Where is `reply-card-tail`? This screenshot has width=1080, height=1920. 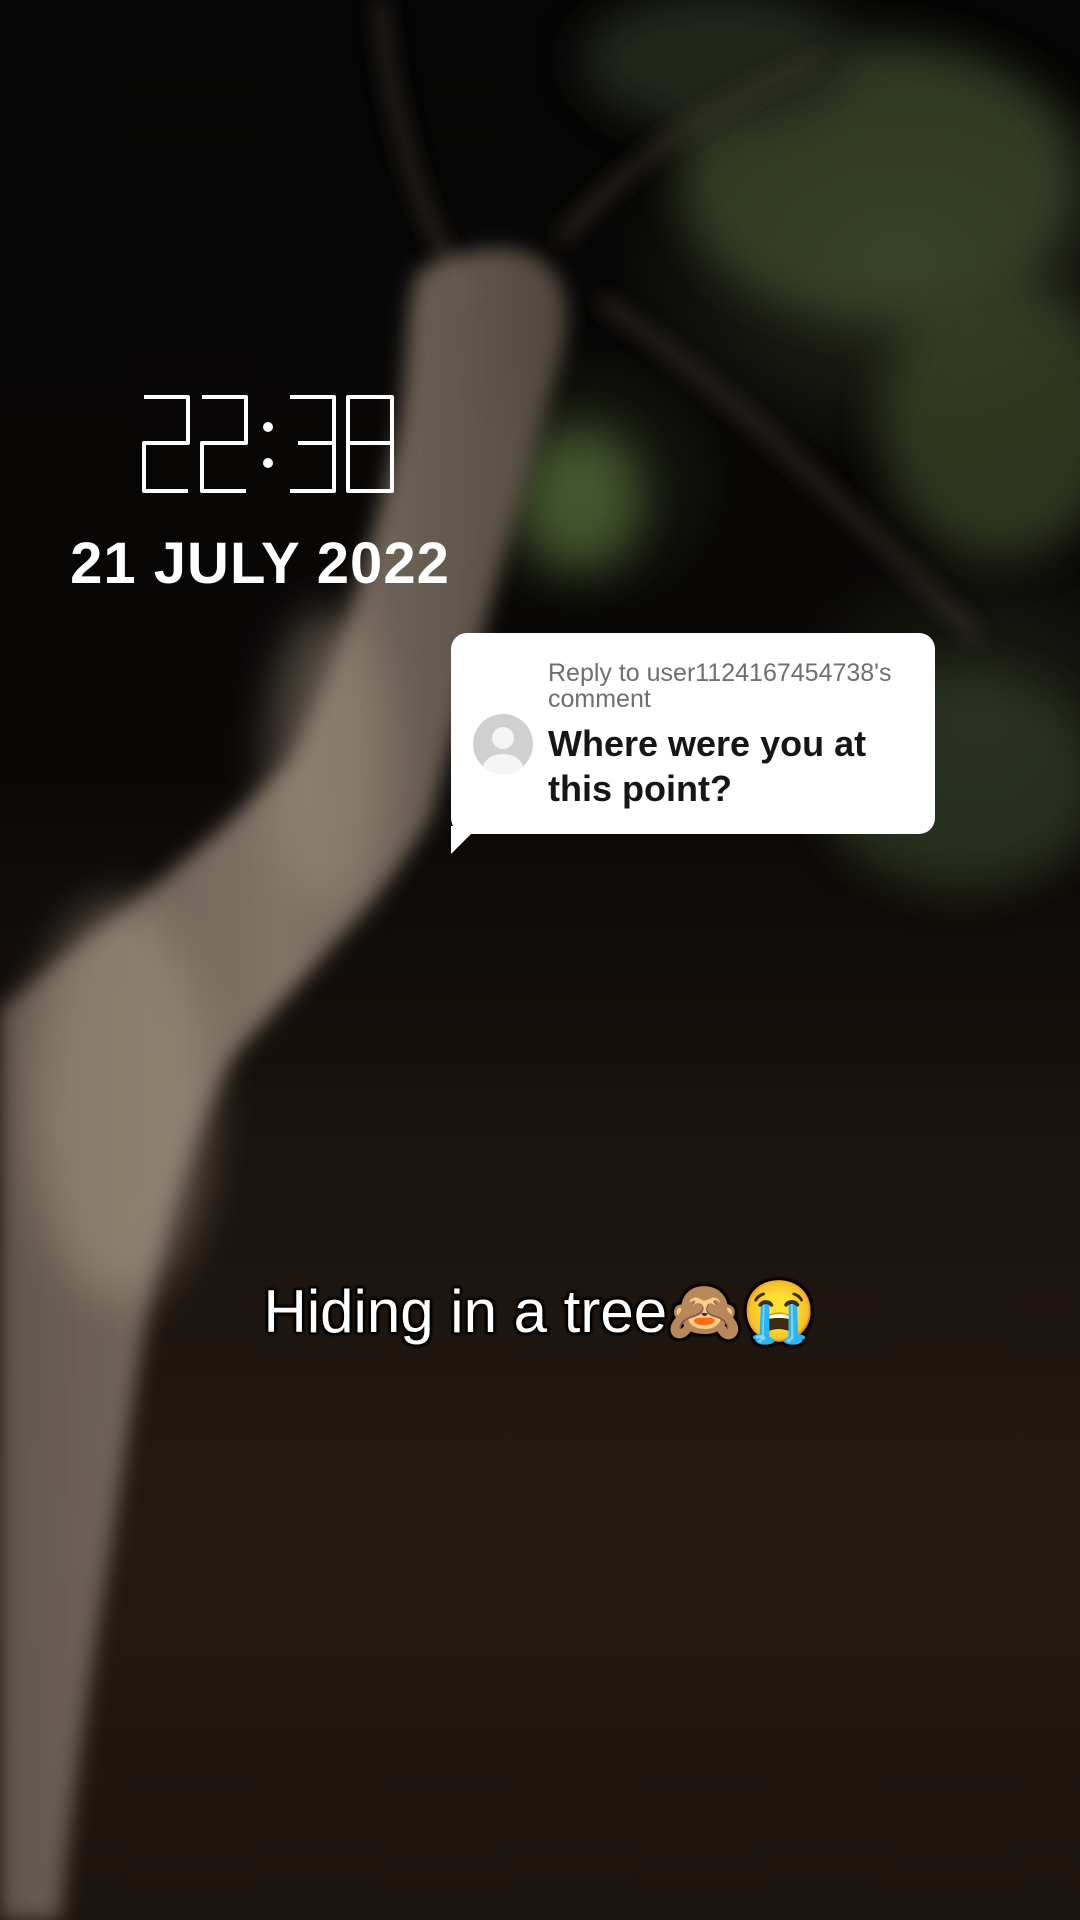 reply-card-tail is located at coordinates (465, 840).